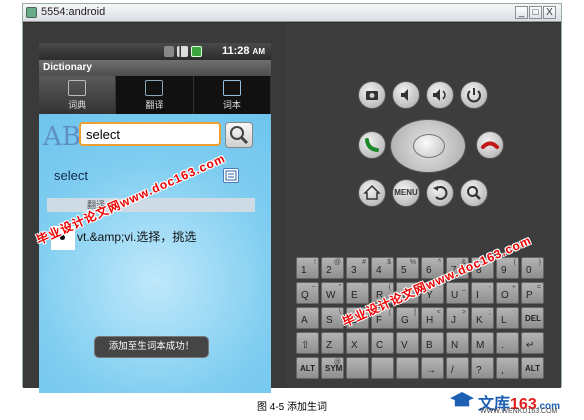 The height and width of the screenshot is (420, 584). Describe the element at coordinates (354, 345) in the screenshot. I see `key-label: X` at that location.